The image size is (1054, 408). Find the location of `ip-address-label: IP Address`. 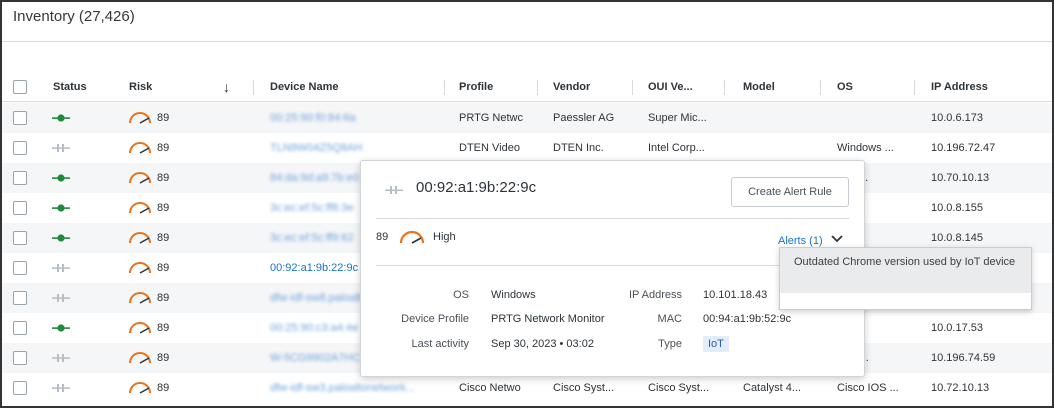

ip-address-label: IP Address is located at coordinates (655, 295).